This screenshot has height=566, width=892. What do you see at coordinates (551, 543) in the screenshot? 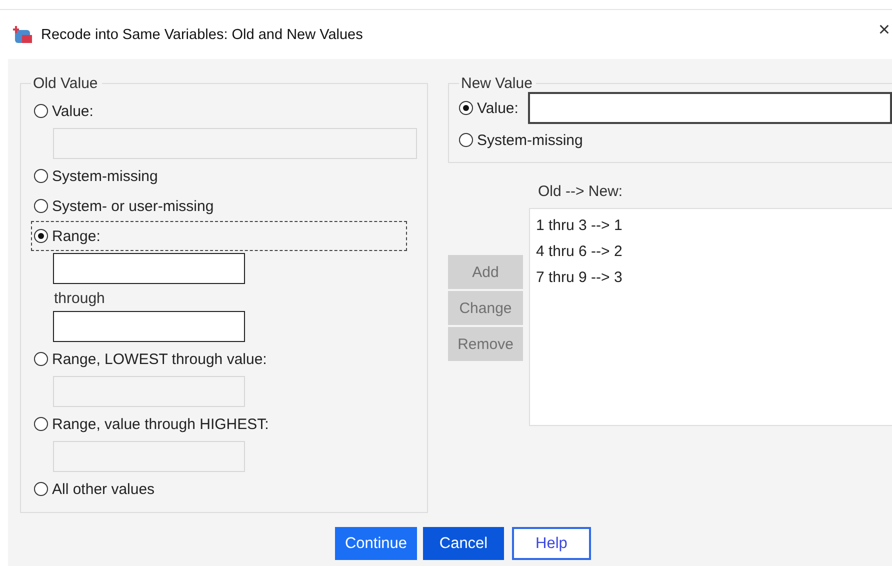
I see `dialog-button: Help` at bounding box center [551, 543].